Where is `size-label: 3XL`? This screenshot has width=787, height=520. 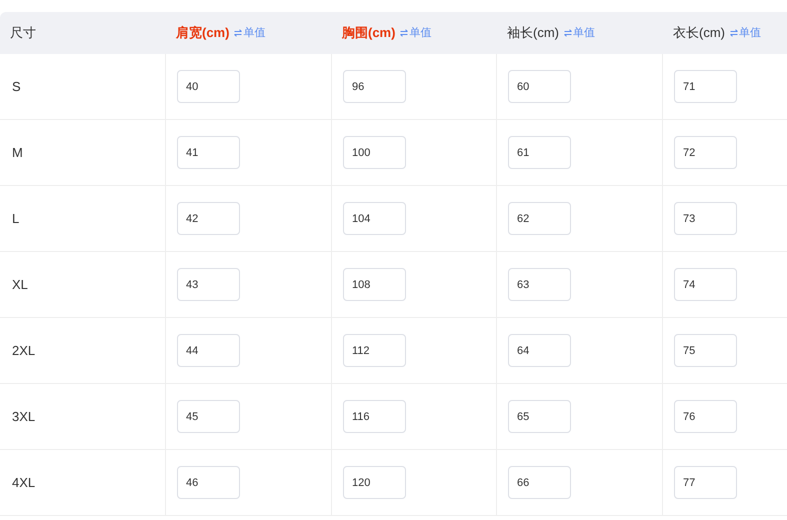
size-label: 3XL is located at coordinates (24, 417).